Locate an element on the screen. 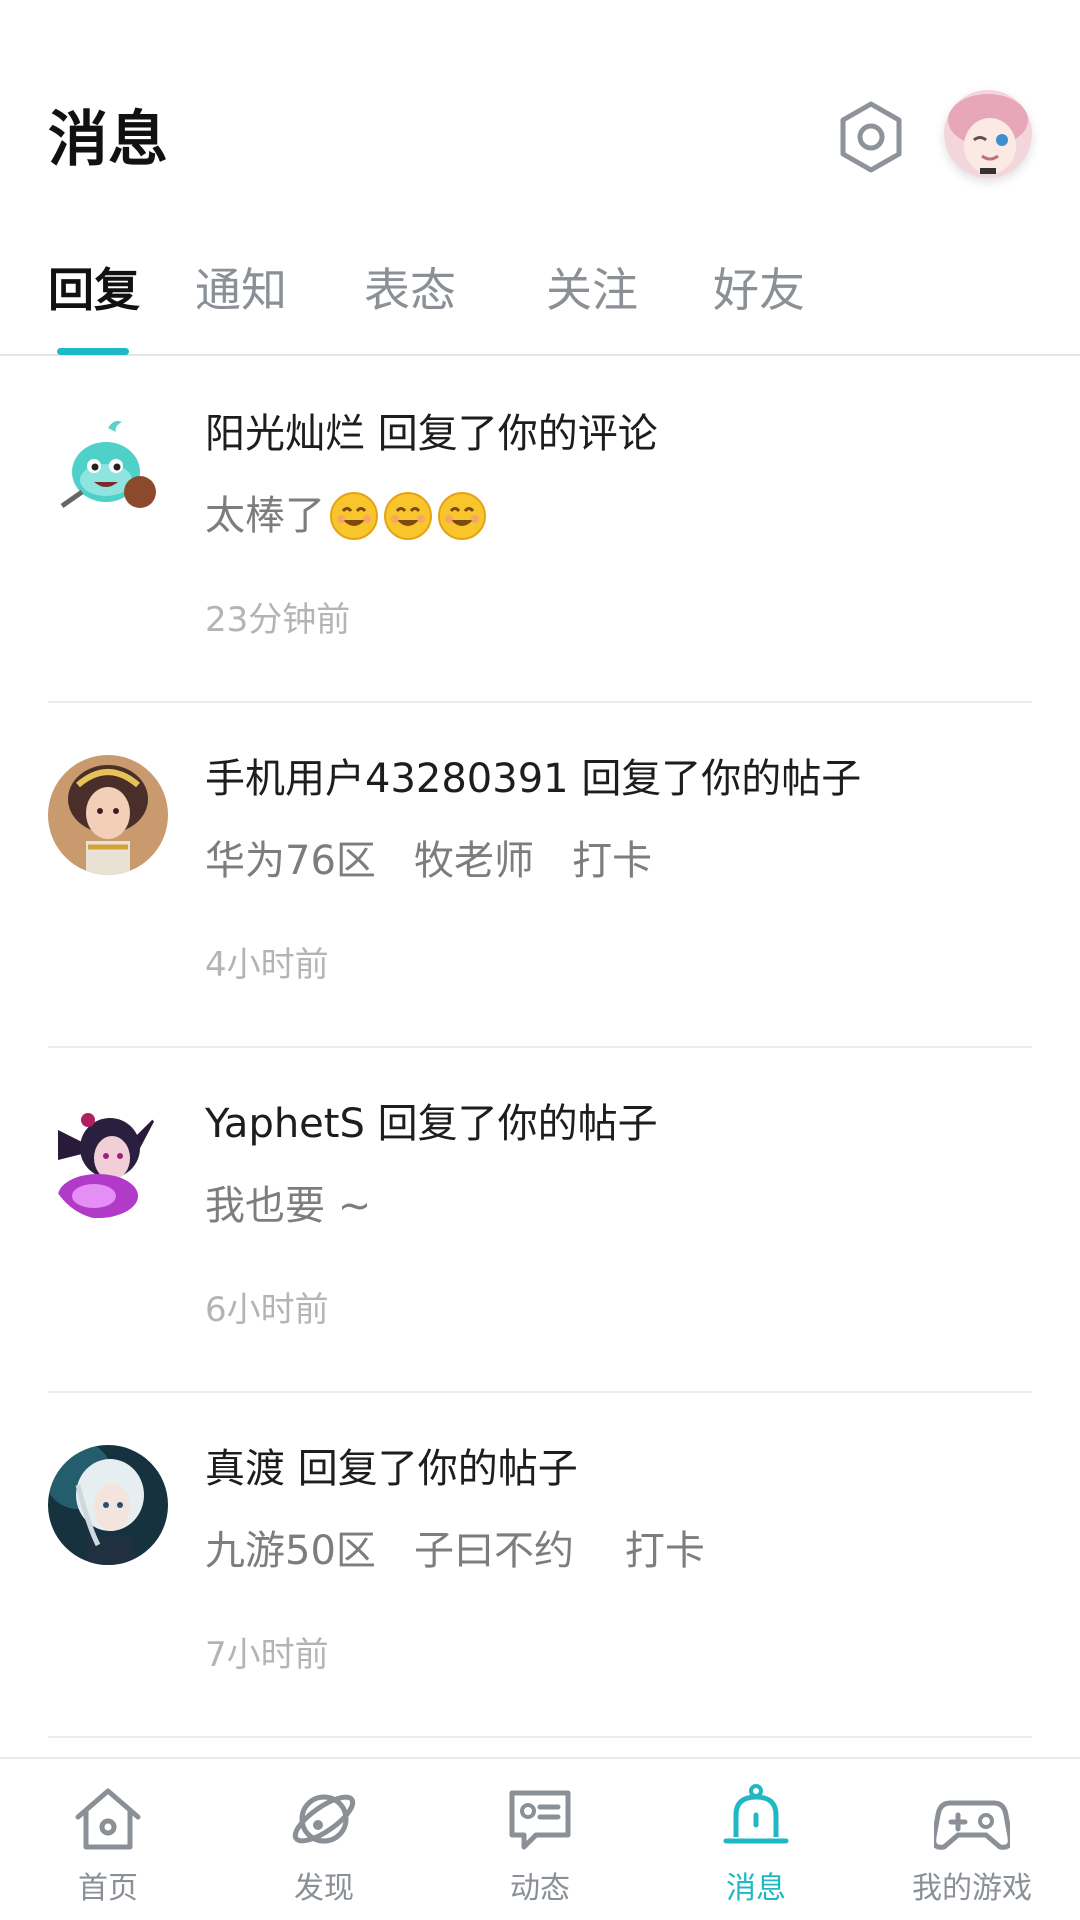 The image size is (1080, 1920). sender-name: 手机用户43280391 is located at coordinates (387, 779).